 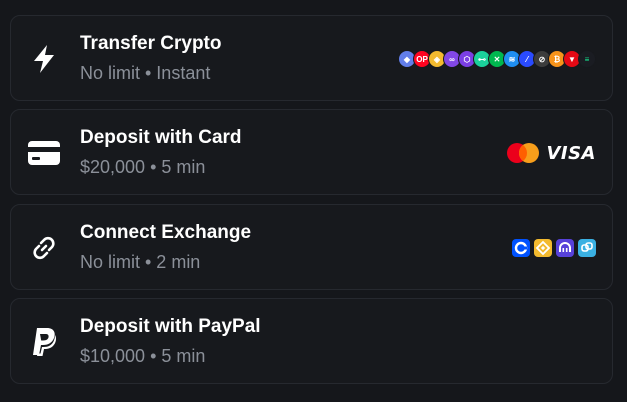 I want to click on option-title: Transfer Crypto, so click(x=151, y=43).